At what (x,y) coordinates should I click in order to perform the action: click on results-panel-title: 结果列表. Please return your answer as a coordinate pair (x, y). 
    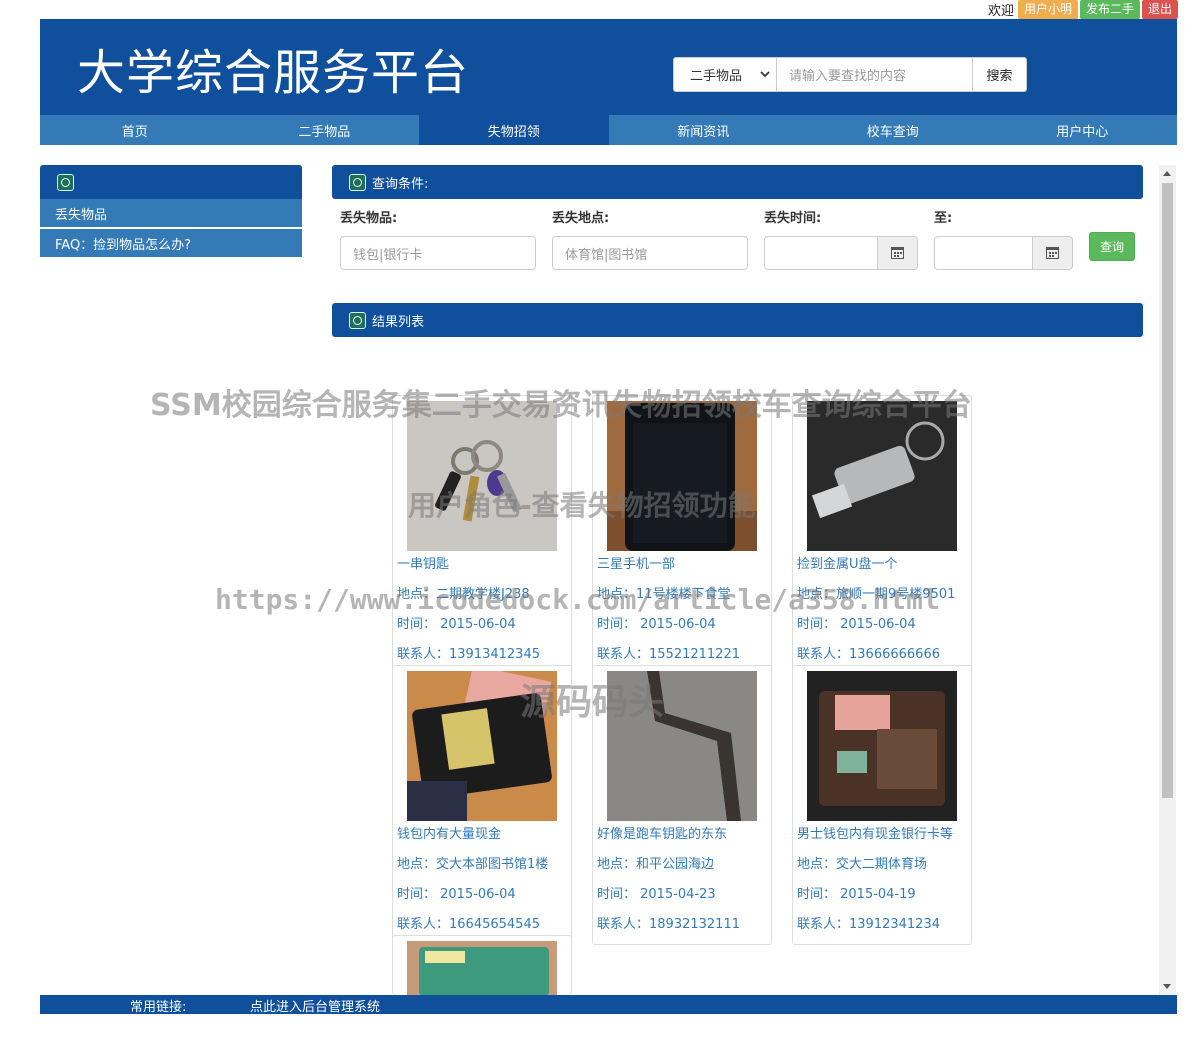
    Looking at the image, I should click on (398, 322).